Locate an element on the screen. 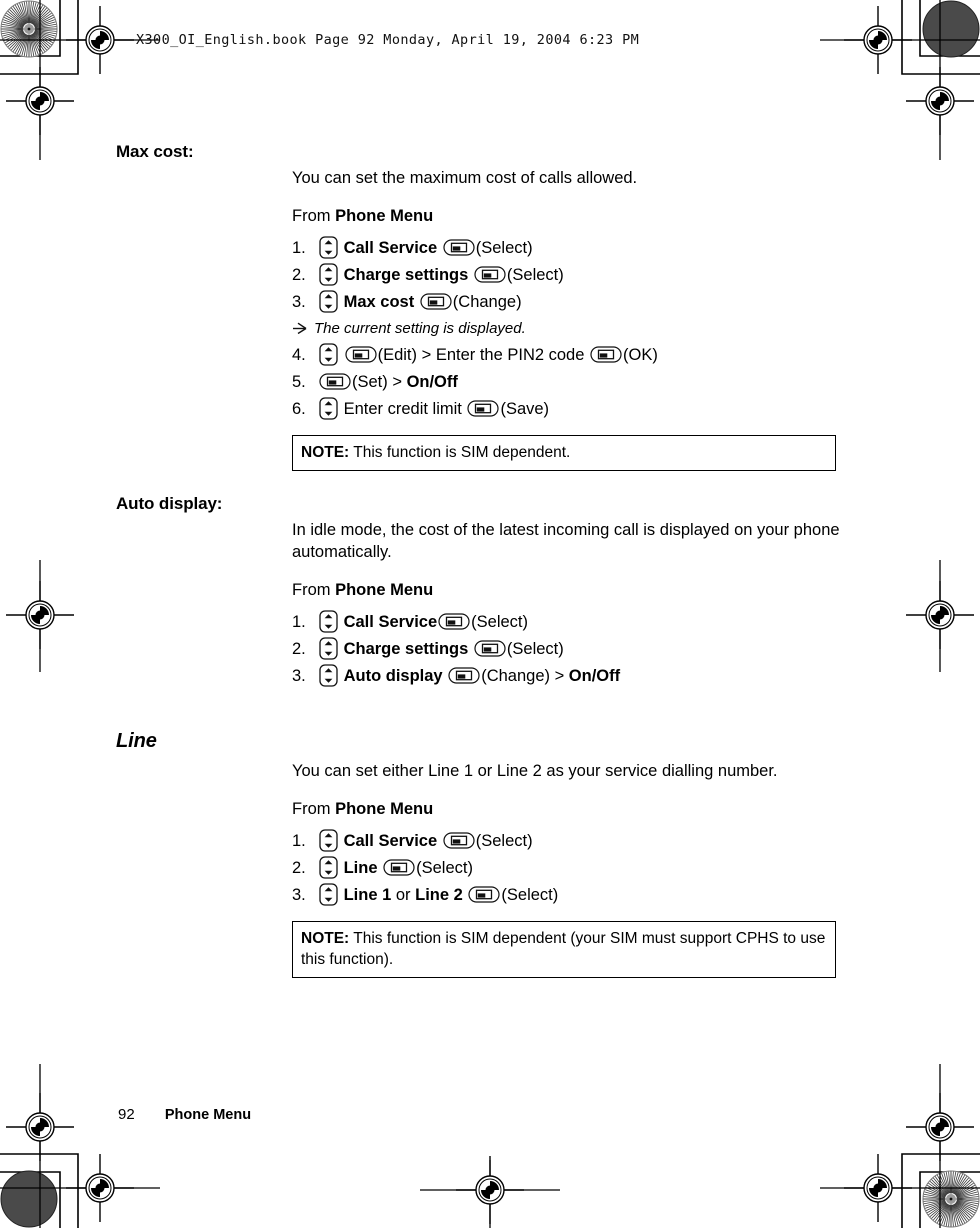  instruction-step: 3. Auto display (Change) > On/Off is located at coordinates (566, 676).